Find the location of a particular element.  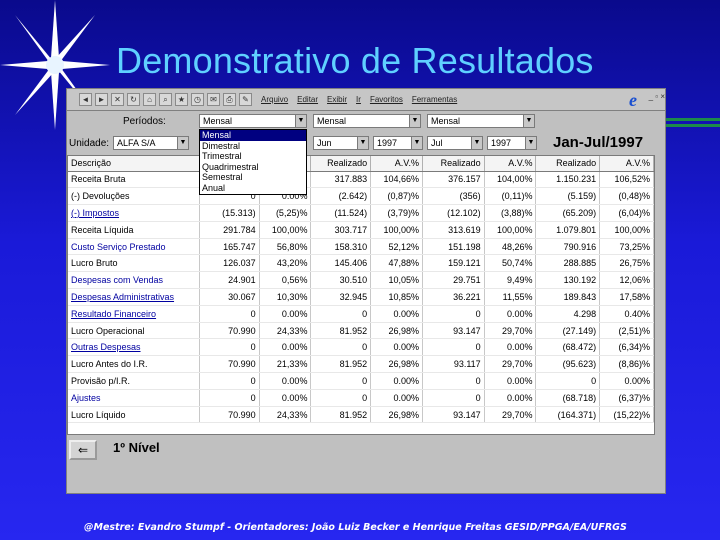

table-cell: 93.117 is located at coordinates (453, 364).